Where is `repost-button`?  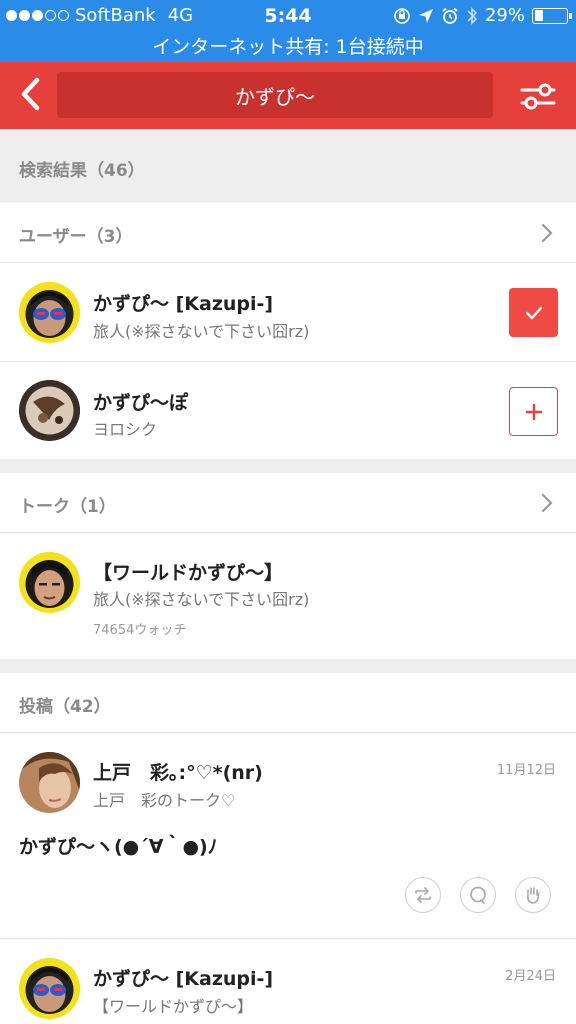
repost-button is located at coordinates (423, 895).